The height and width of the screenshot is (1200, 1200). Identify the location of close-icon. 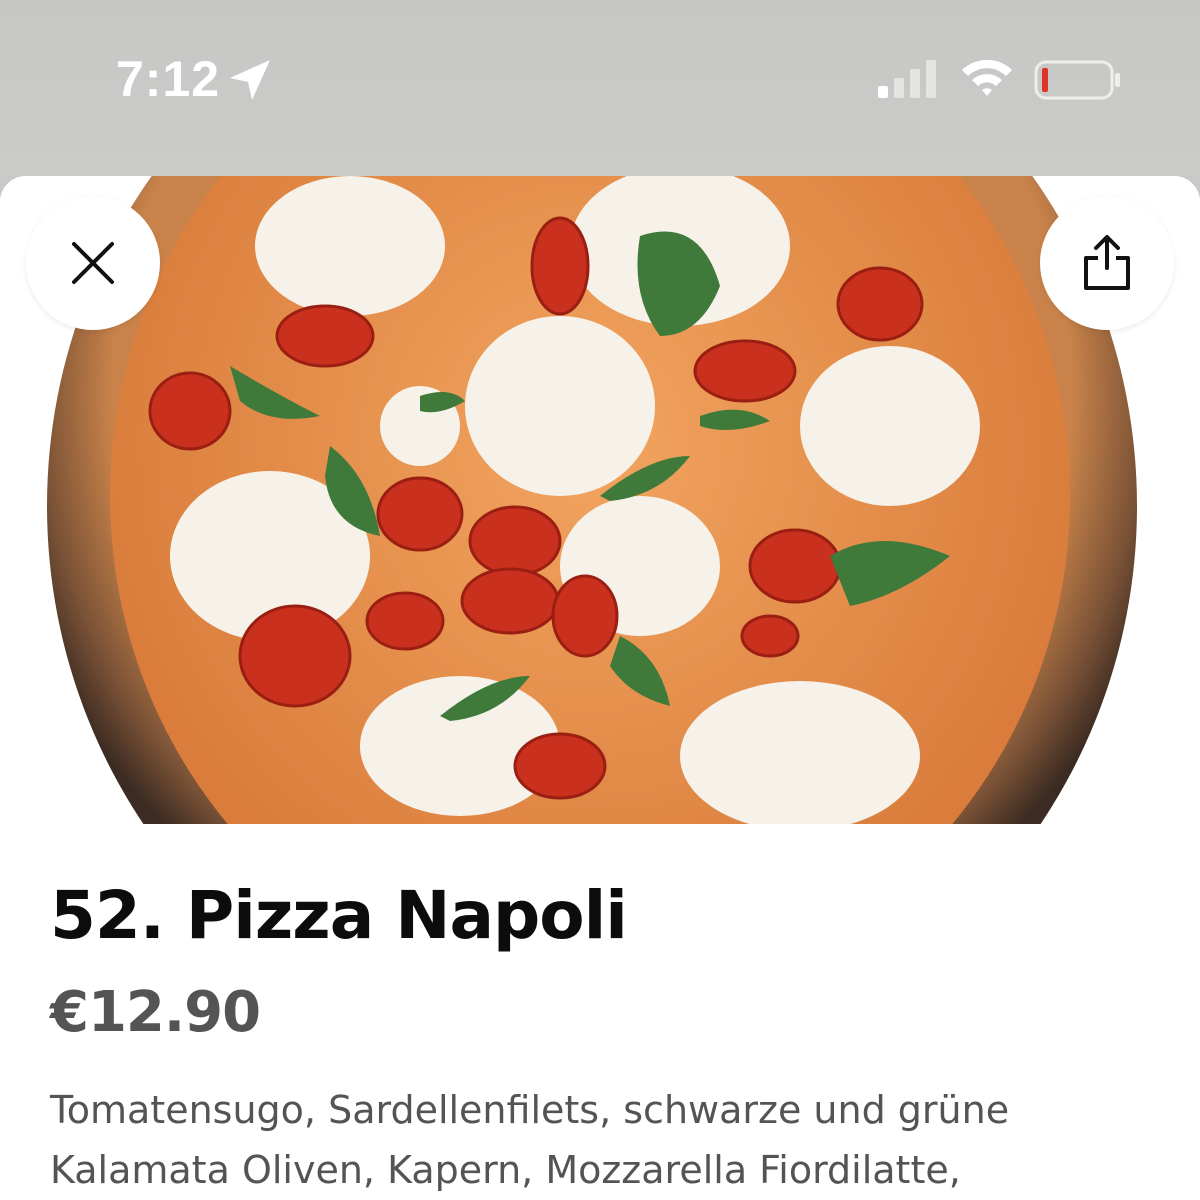
(93, 263).